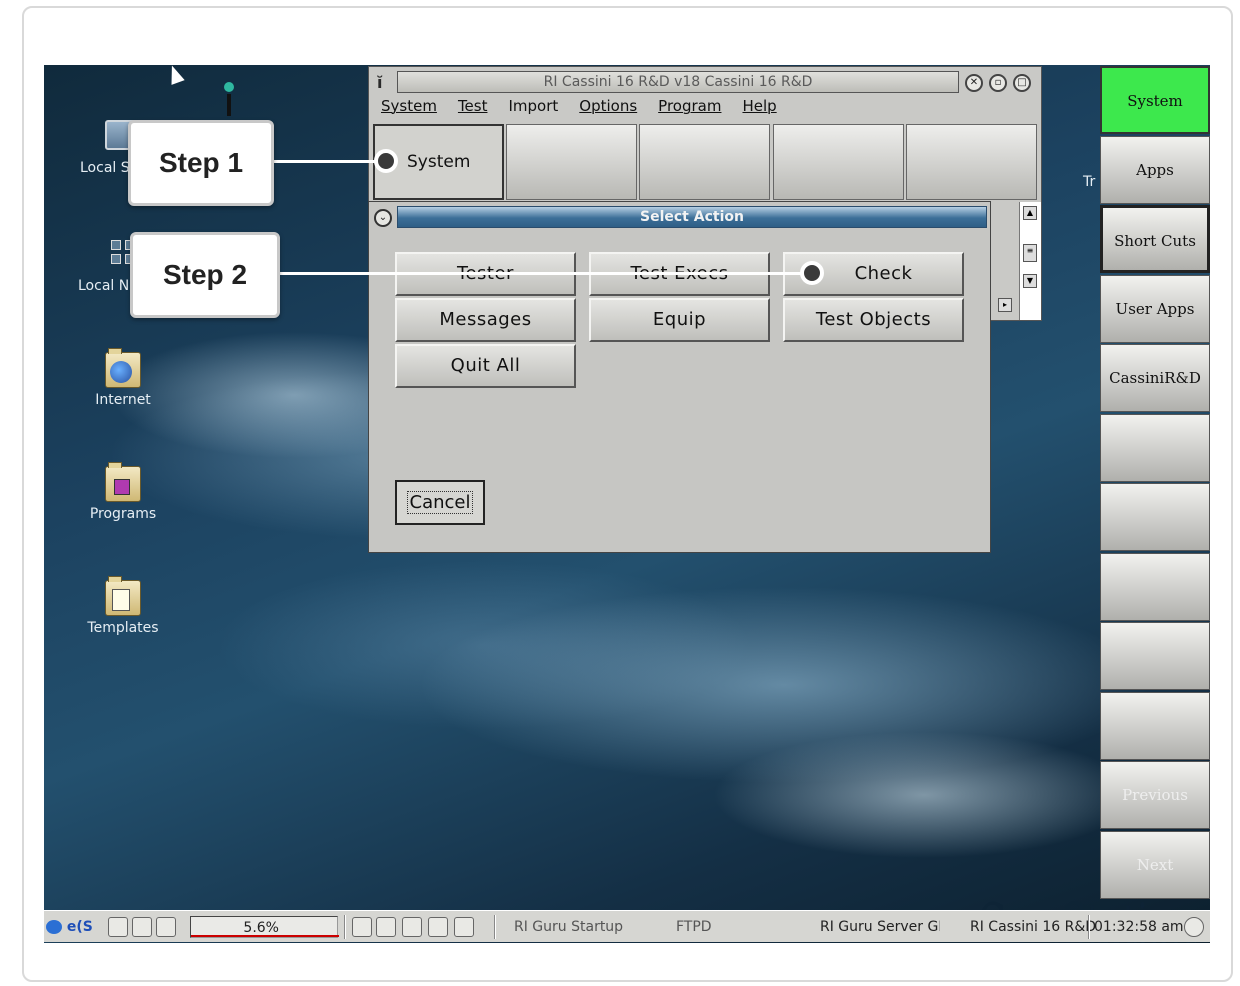  Describe the element at coordinates (679, 320) in the screenshot. I see `equip-button: Equip` at that location.